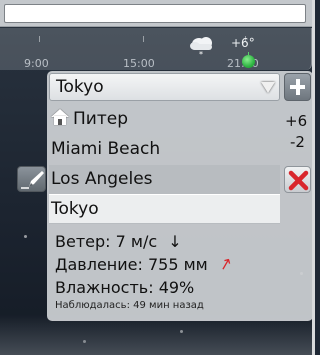 The image size is (320, 355). I want to click on temperature-marker-dot, so click(248, 61).